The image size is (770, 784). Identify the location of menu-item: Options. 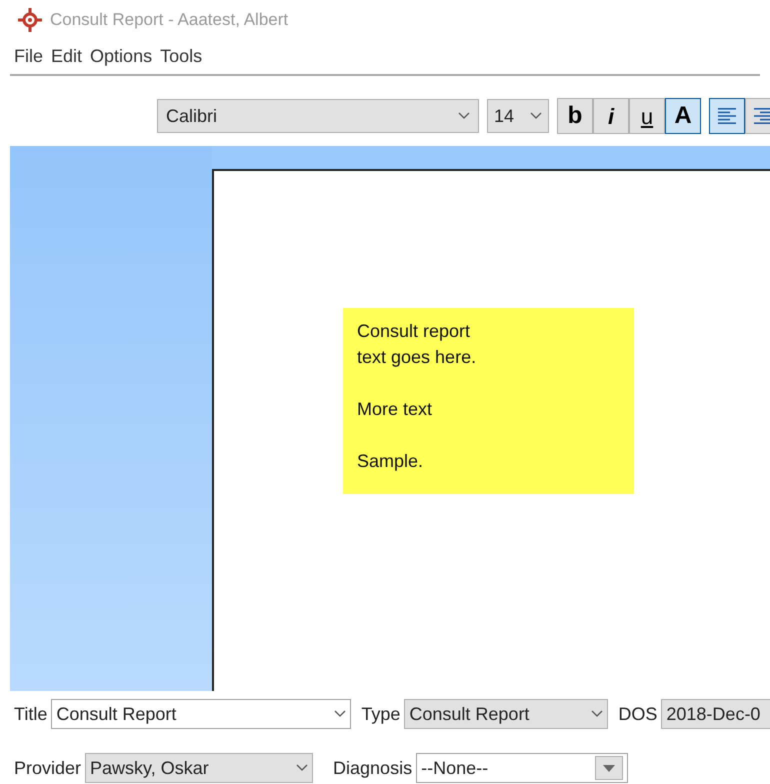
(121, 56).